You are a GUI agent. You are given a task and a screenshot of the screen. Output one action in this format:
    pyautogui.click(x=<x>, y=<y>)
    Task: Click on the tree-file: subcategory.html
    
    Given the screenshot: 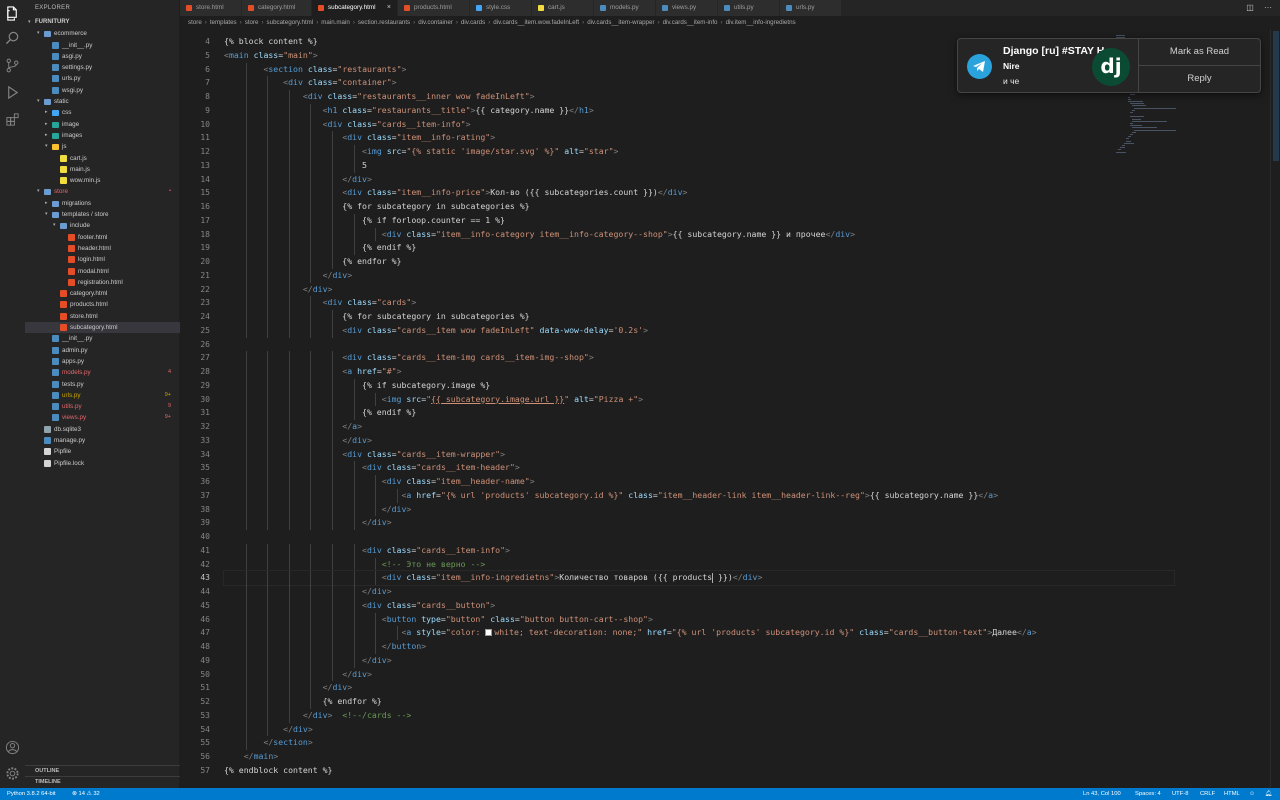 What is the action you would take?
    pyautogui.click(x=102, y=328)
    